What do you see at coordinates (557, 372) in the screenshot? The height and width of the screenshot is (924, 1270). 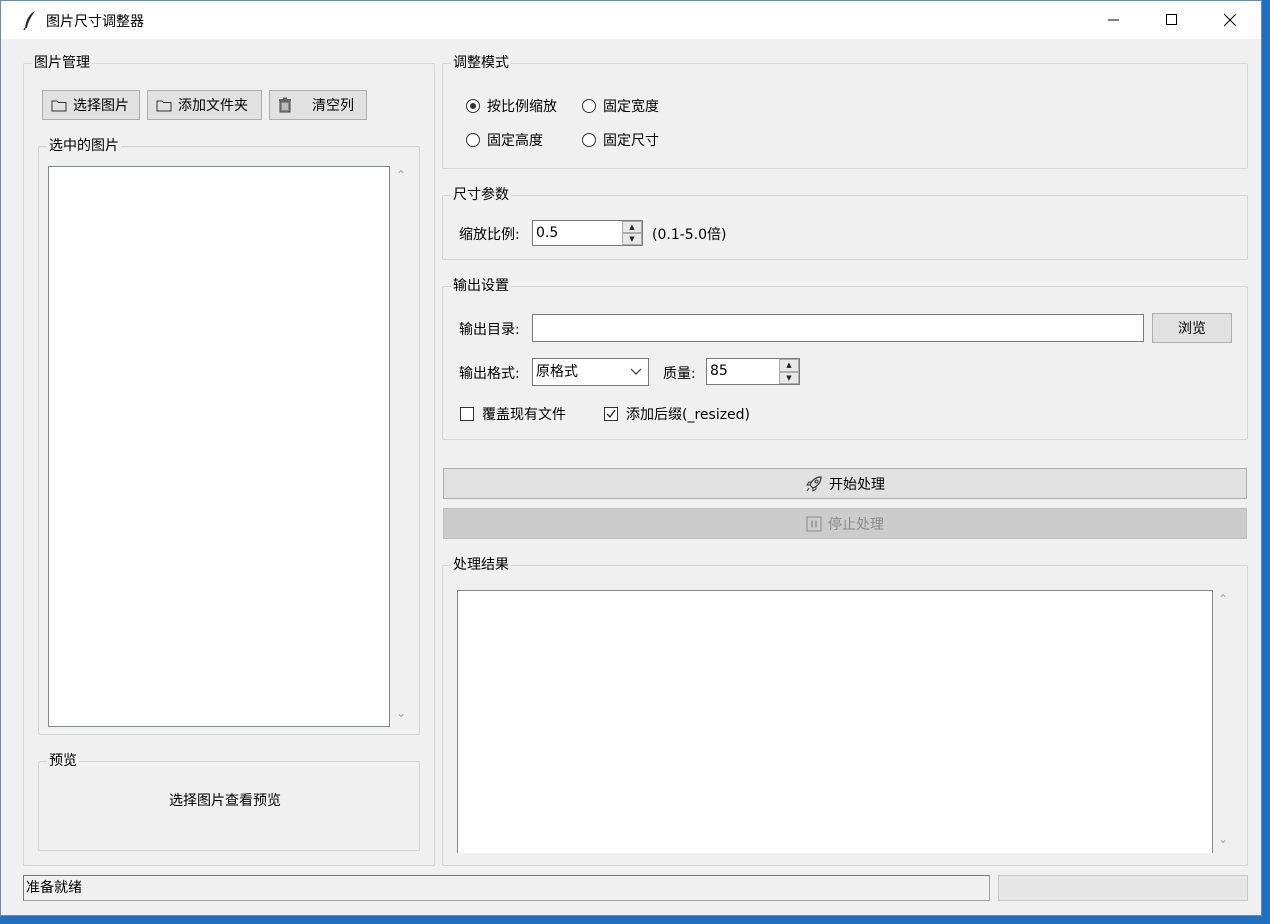 I see `output-format-value: 原格式` at bounding box center [557, 372].